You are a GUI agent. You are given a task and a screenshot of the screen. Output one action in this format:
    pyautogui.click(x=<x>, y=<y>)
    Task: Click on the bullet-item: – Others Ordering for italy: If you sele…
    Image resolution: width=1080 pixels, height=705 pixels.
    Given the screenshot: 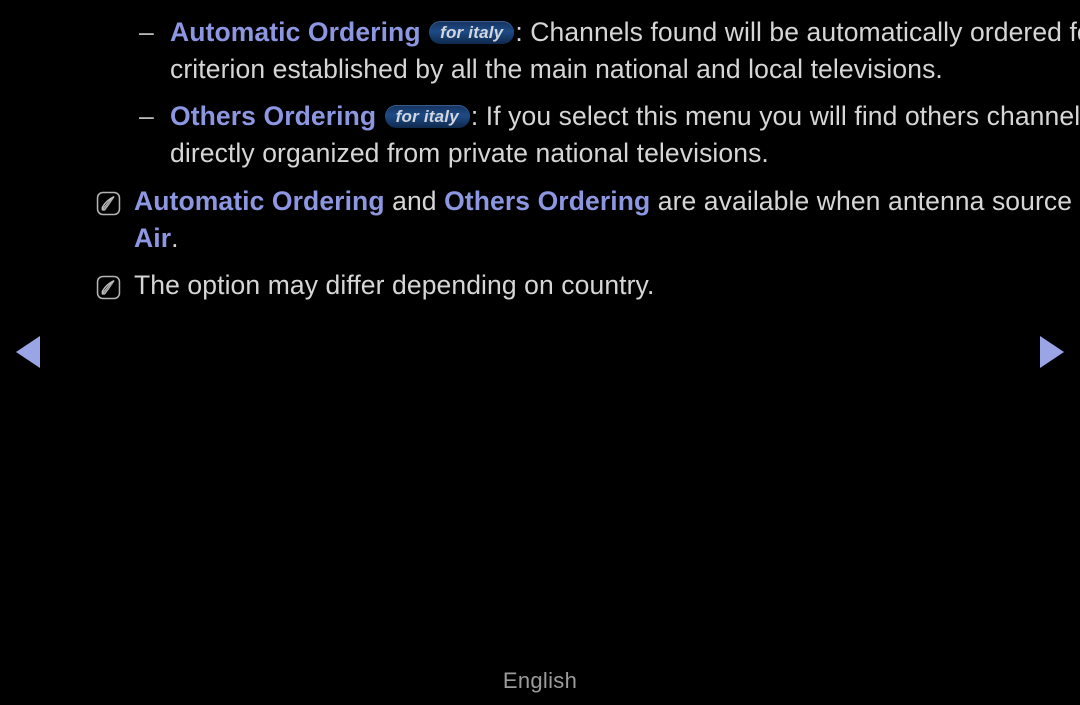 What is the action you would take?
    pyautogui.click(x=540, y=135)
    